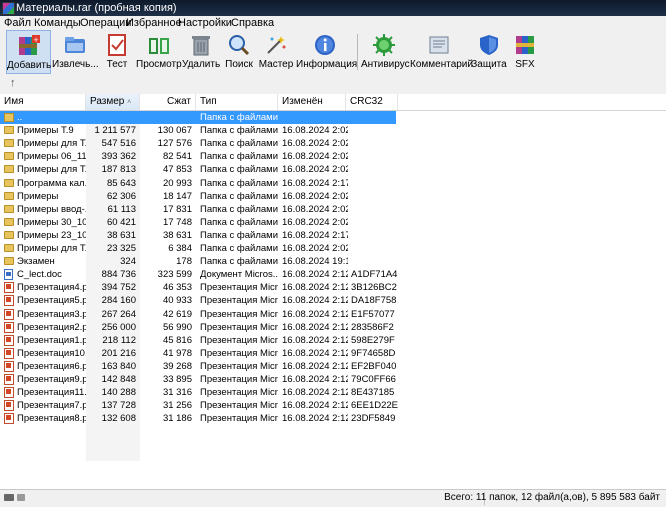 The height and width of the screenshot is (507, 666). Describe the element at coordinates (13, 83) in the screenshot. I see `up-arrow-icon: ↑` at that location.